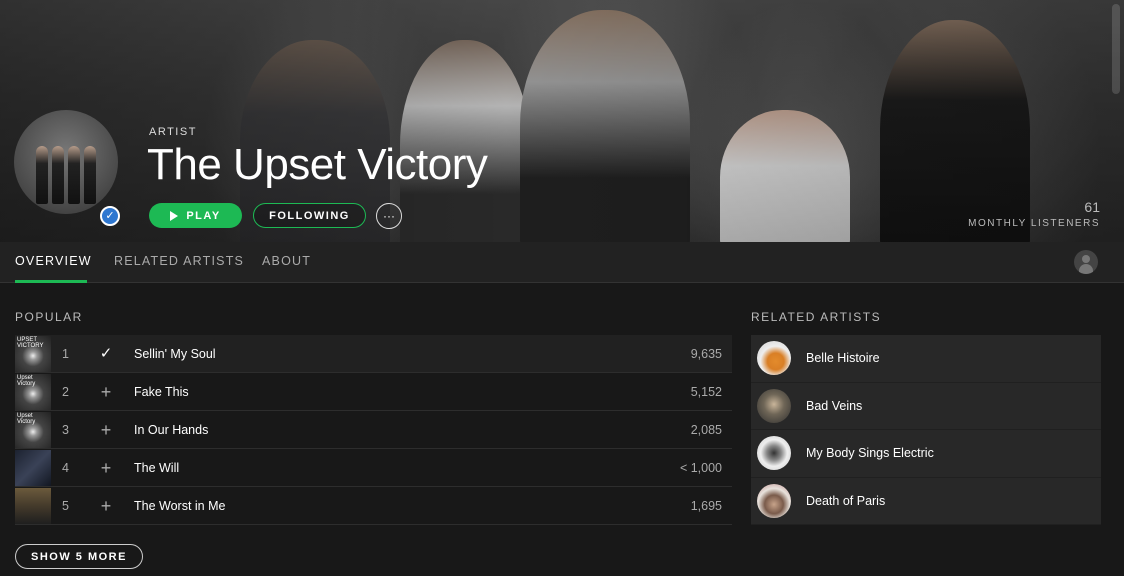  What do you see at coordinates (926, 501) in the screenshot?
I see `related-artist-item: Death of Paris` at bounding box center [926, 501].